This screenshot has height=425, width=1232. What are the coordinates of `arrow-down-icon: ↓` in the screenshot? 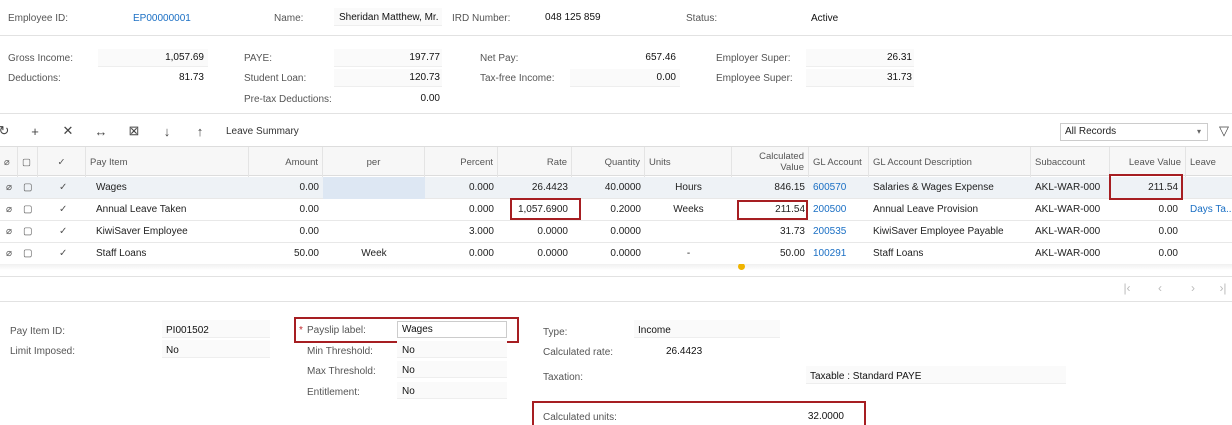 It's located at (167, 131).